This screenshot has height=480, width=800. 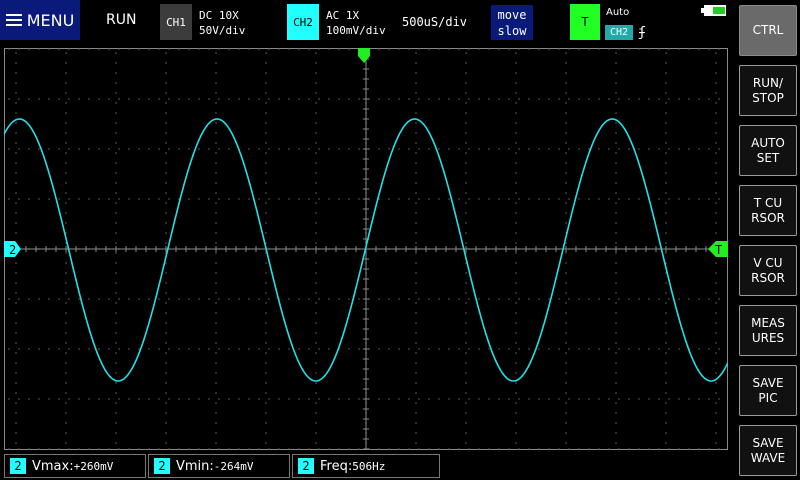 I want to click on ch2-scale: 100mV/div, so click(x=356, y=30).